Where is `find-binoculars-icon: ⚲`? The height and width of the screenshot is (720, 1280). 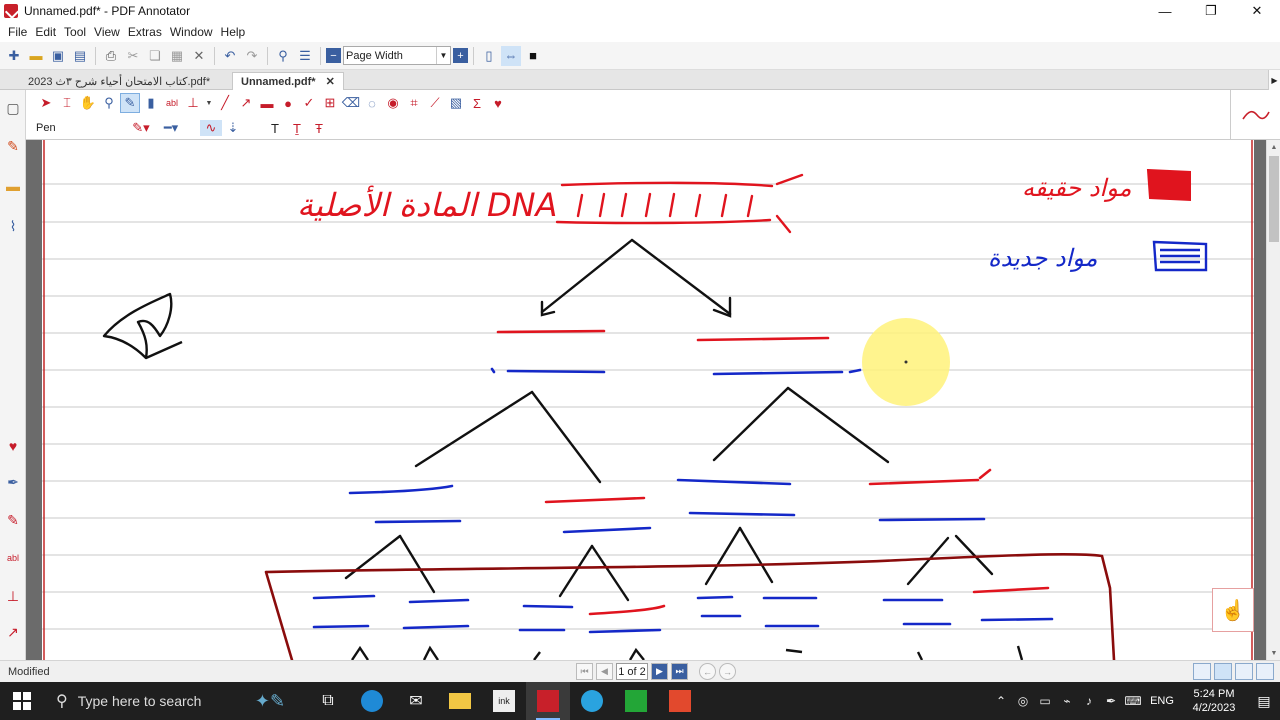 find-binoculars-icon: ⚲ is located at coordinates (283, 56).